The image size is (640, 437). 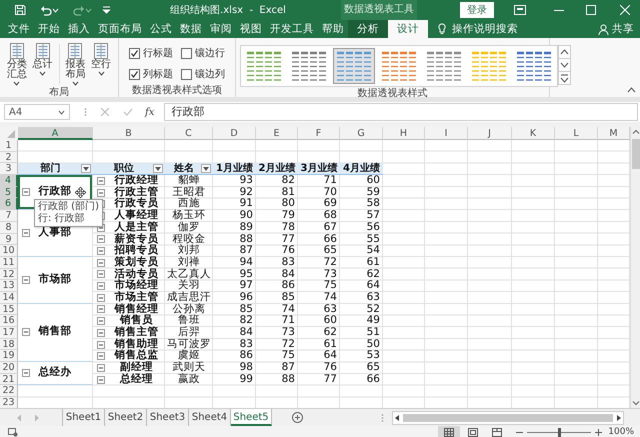 What do you see at coordinates (333, 29) in the screenshot?
I see `ribbon-tab: 帮助` at bounding box center [333, 29].